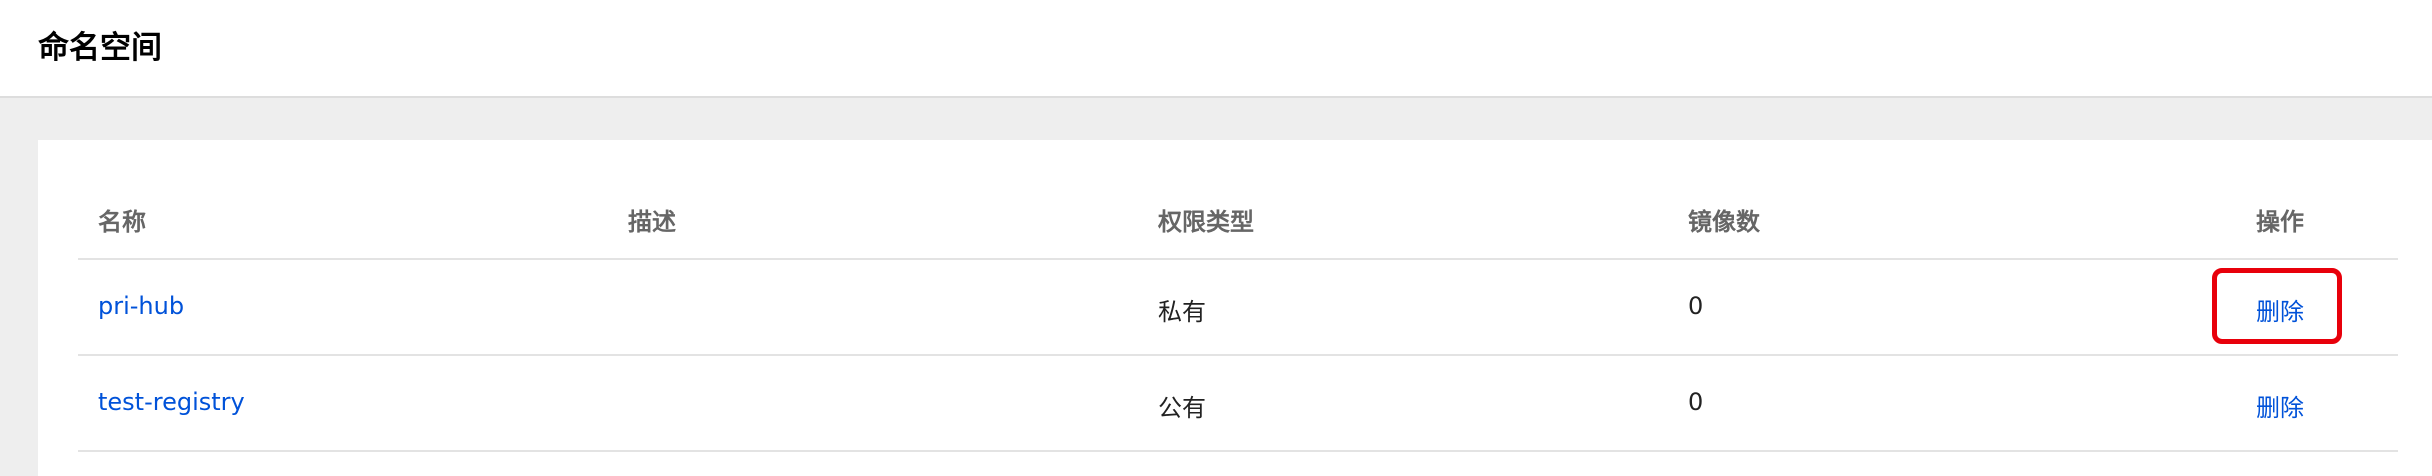 The image size is (2432, 476). What do you see at coordinates (171, 402) in the screenshot?
I see `namespace-name-link: test-registry` at bounding box center [171, 402].